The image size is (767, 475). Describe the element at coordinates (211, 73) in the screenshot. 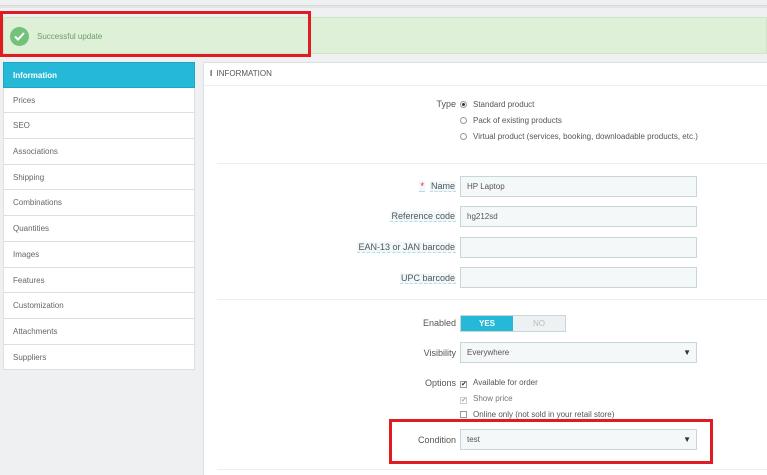

I see `info-icon: i` at that location.